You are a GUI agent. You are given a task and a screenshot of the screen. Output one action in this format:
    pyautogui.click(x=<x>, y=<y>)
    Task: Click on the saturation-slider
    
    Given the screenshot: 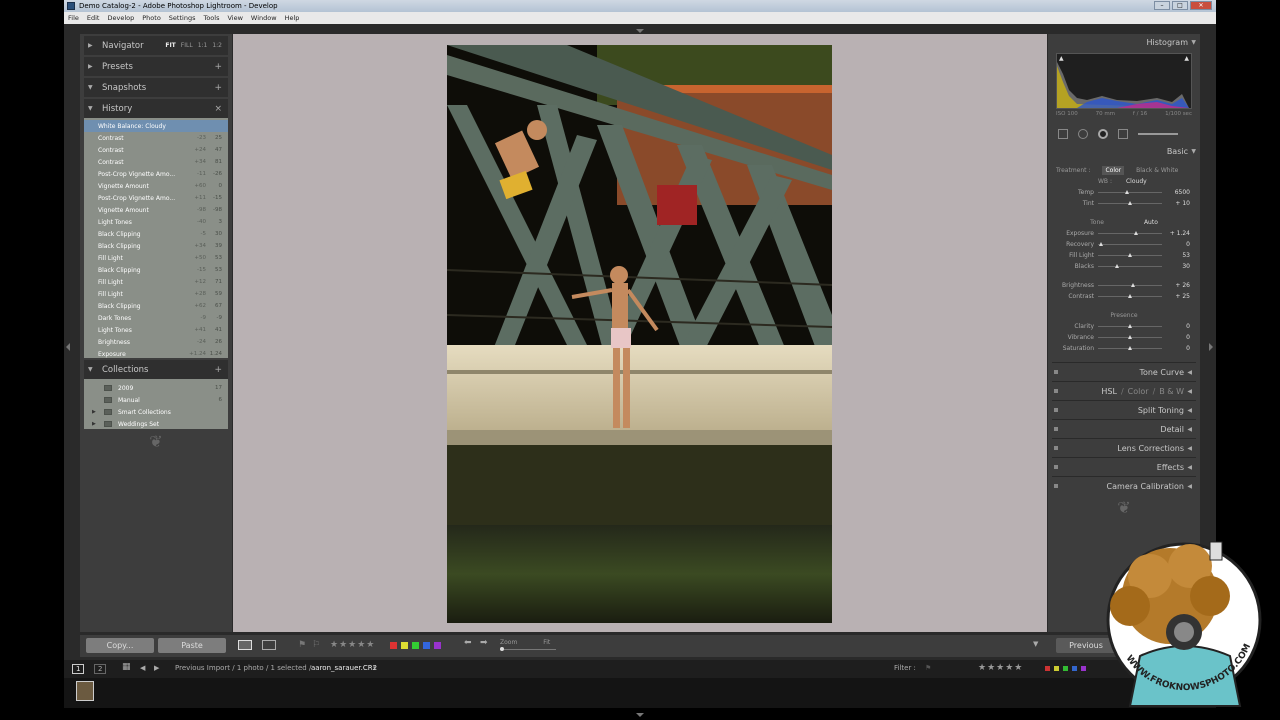 What is the action you would take?
    pyautogui.click(x=1130, y=348)
    